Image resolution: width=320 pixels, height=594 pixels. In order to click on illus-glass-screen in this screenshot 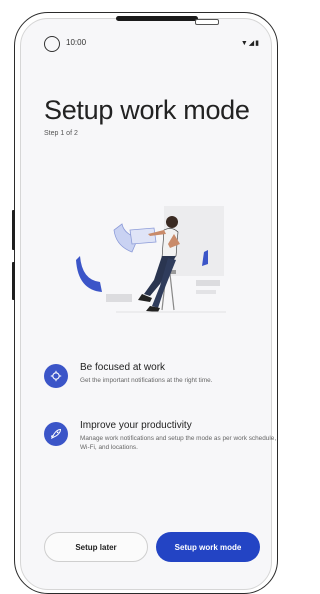, I will do `click(143, 236)`.